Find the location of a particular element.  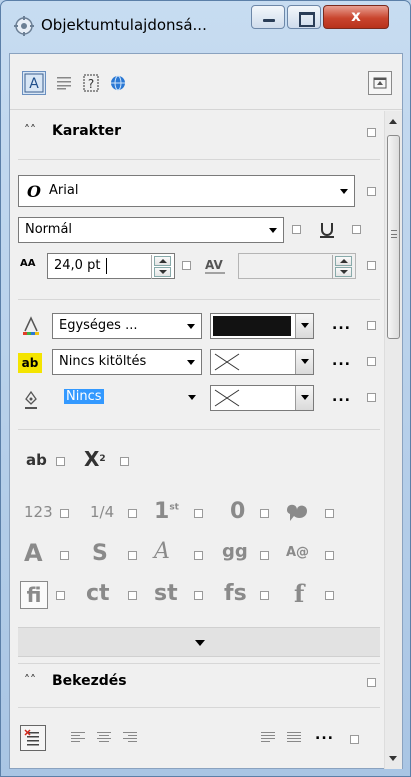

expand-more-bar is located at coordinates (199, 642).